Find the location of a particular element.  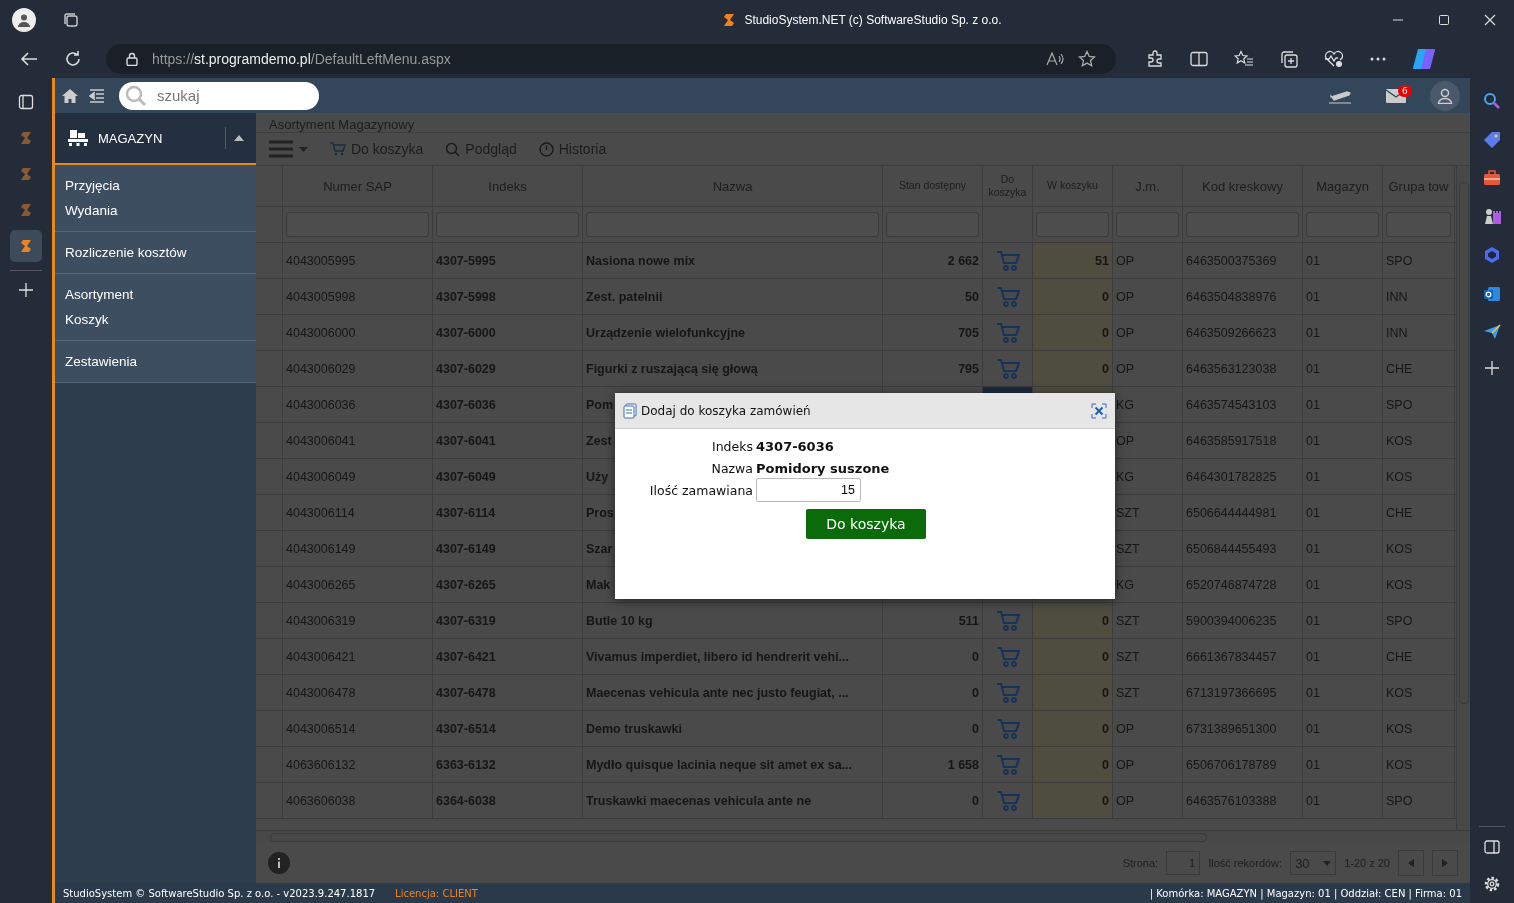

previous-page-button is located at coordinates (1411, 863).